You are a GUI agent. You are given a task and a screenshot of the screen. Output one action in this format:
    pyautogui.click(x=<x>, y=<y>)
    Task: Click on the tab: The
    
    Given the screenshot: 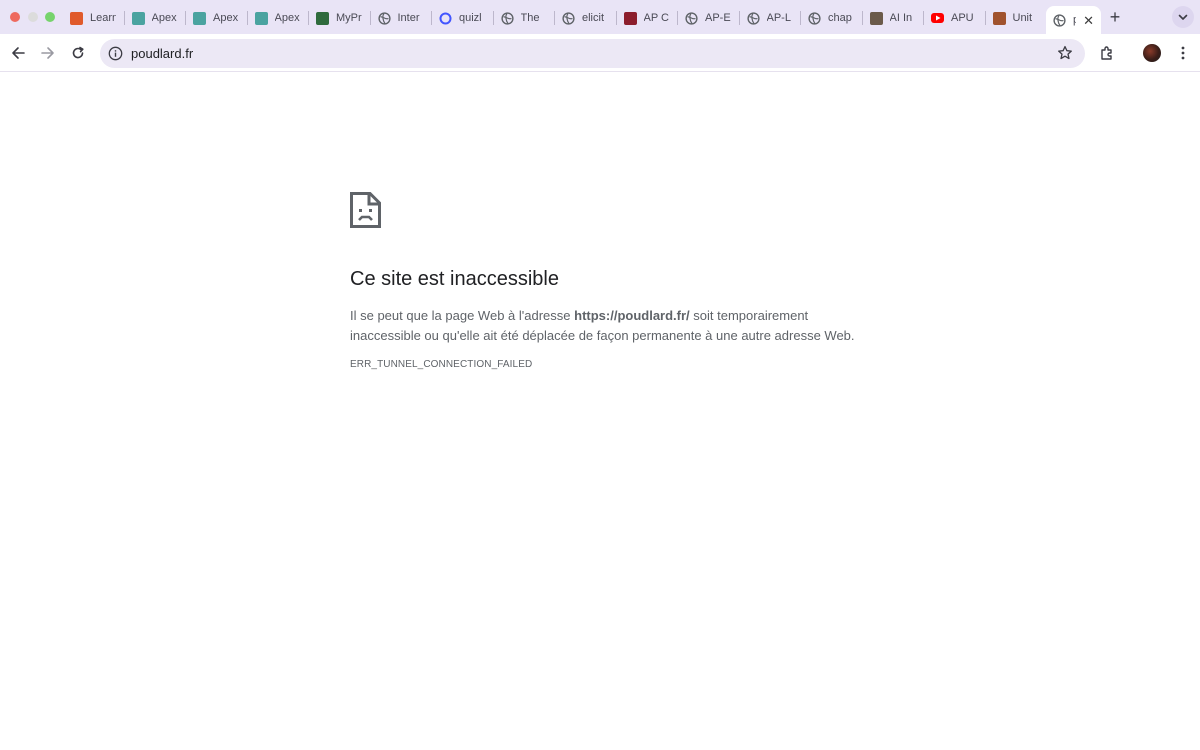 What is the action you would take?
    pyautogui.click(x=523, y=18)
    